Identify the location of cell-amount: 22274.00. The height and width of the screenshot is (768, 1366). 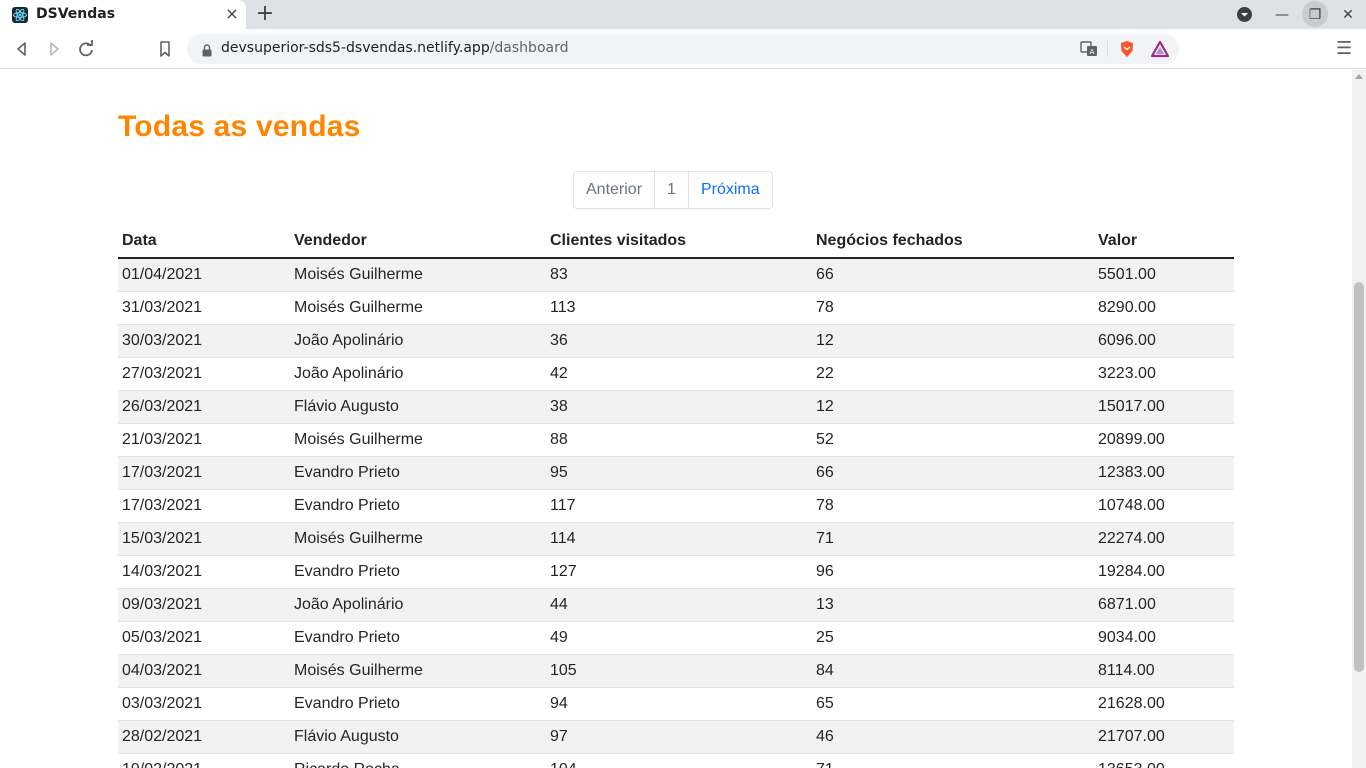
(1164, 539).